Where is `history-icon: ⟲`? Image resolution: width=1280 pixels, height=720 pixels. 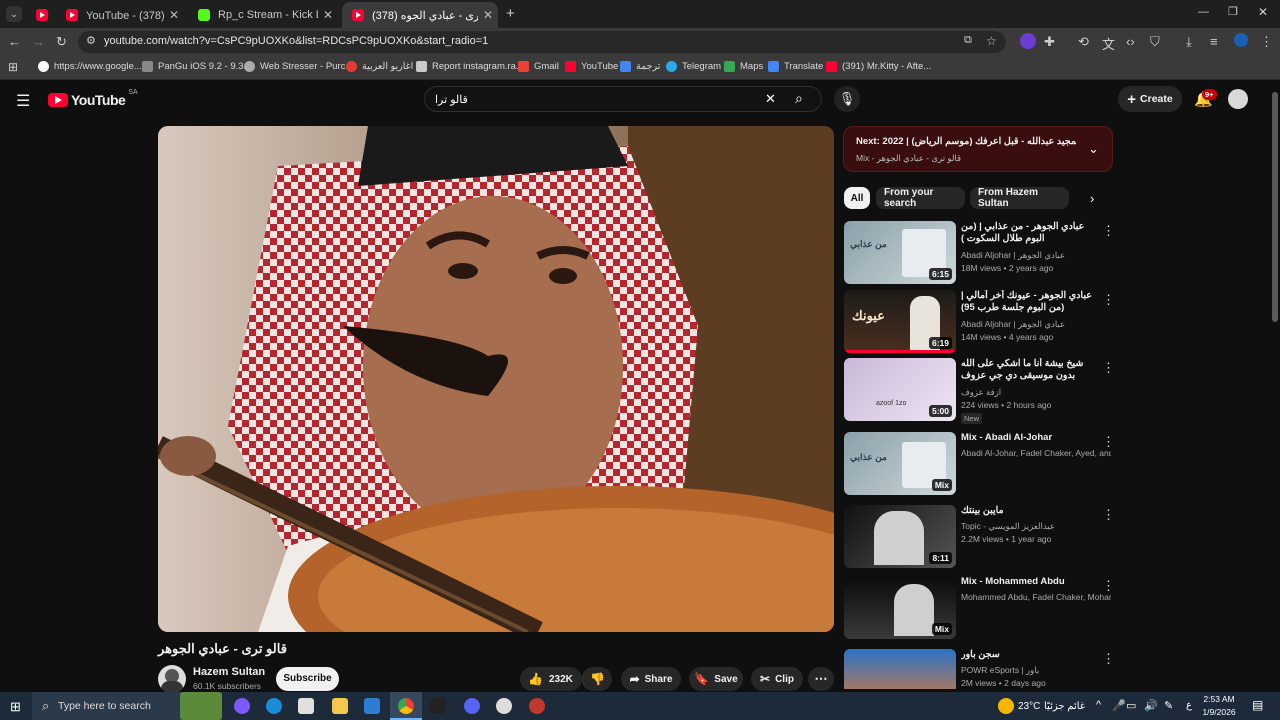 history-icon: ⟲ is located at coordinates (1083, 42).